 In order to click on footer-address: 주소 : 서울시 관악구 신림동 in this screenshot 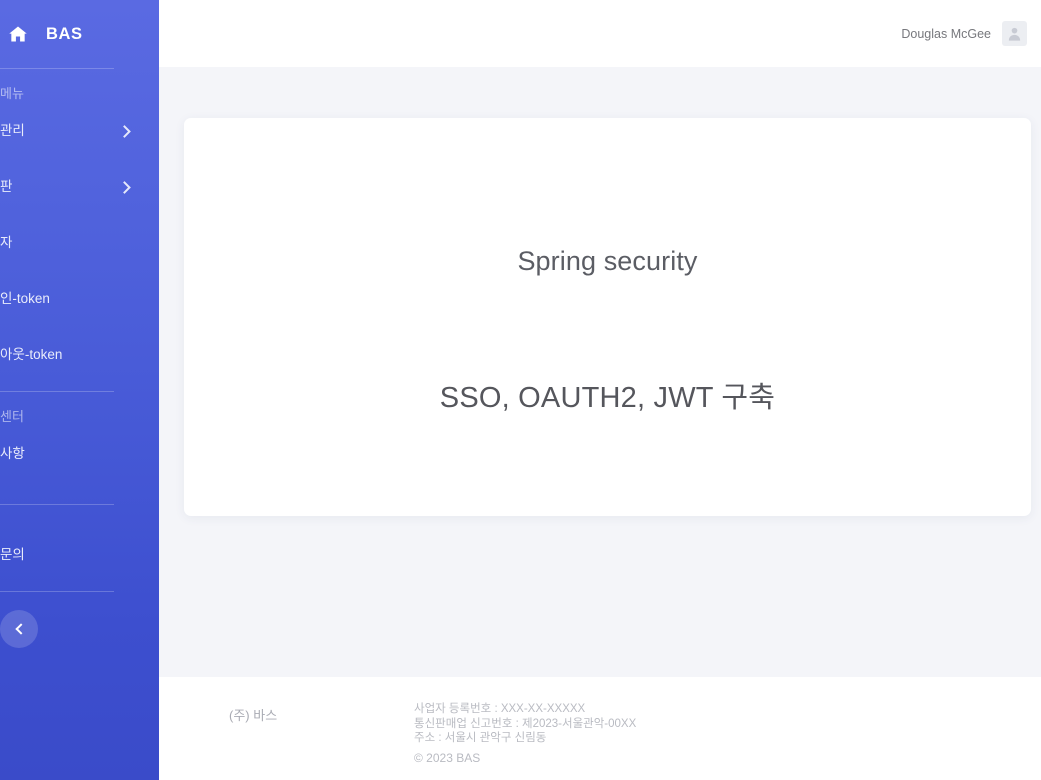, I will do `click(480, 738)`.